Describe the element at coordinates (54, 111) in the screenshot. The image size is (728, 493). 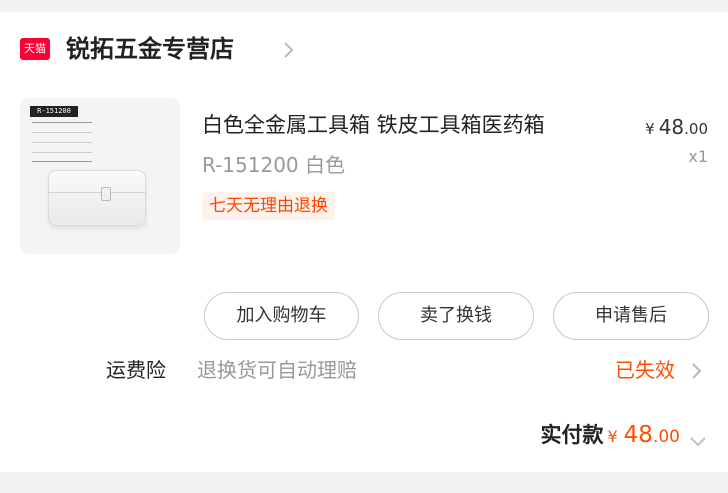
I see `product-image-tag: R-151200` at that location.